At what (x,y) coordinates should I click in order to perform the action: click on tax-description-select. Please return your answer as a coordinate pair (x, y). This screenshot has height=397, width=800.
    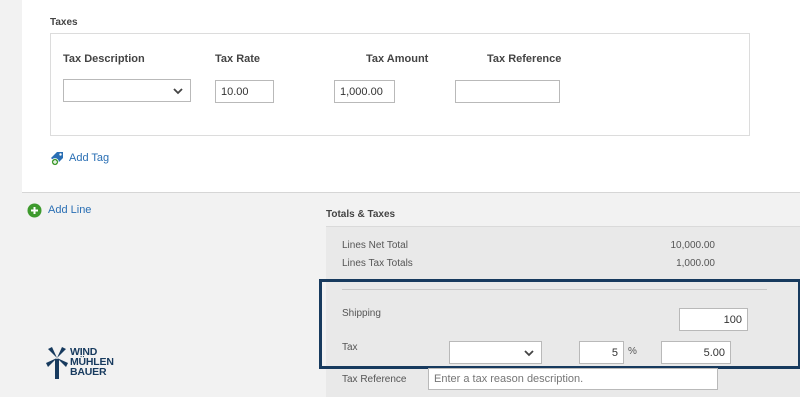
    Looking at the image, I should click on (127, 90).